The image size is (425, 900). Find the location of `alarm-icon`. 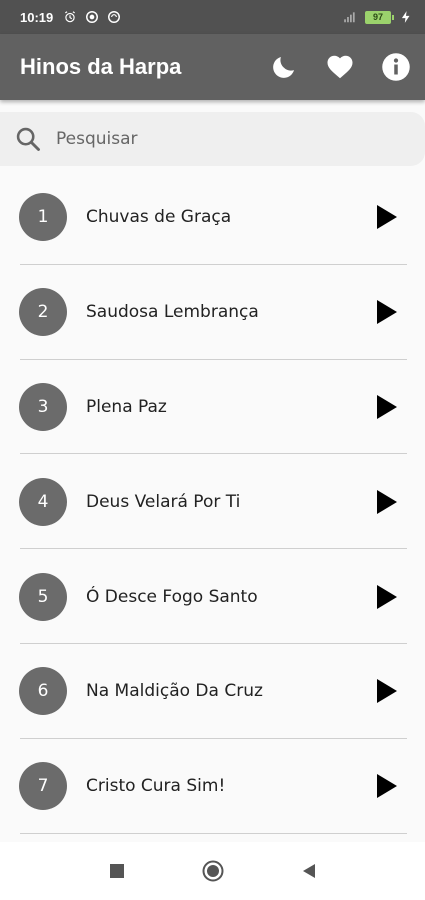

alarm-icon is located at coordinates (70, 17).